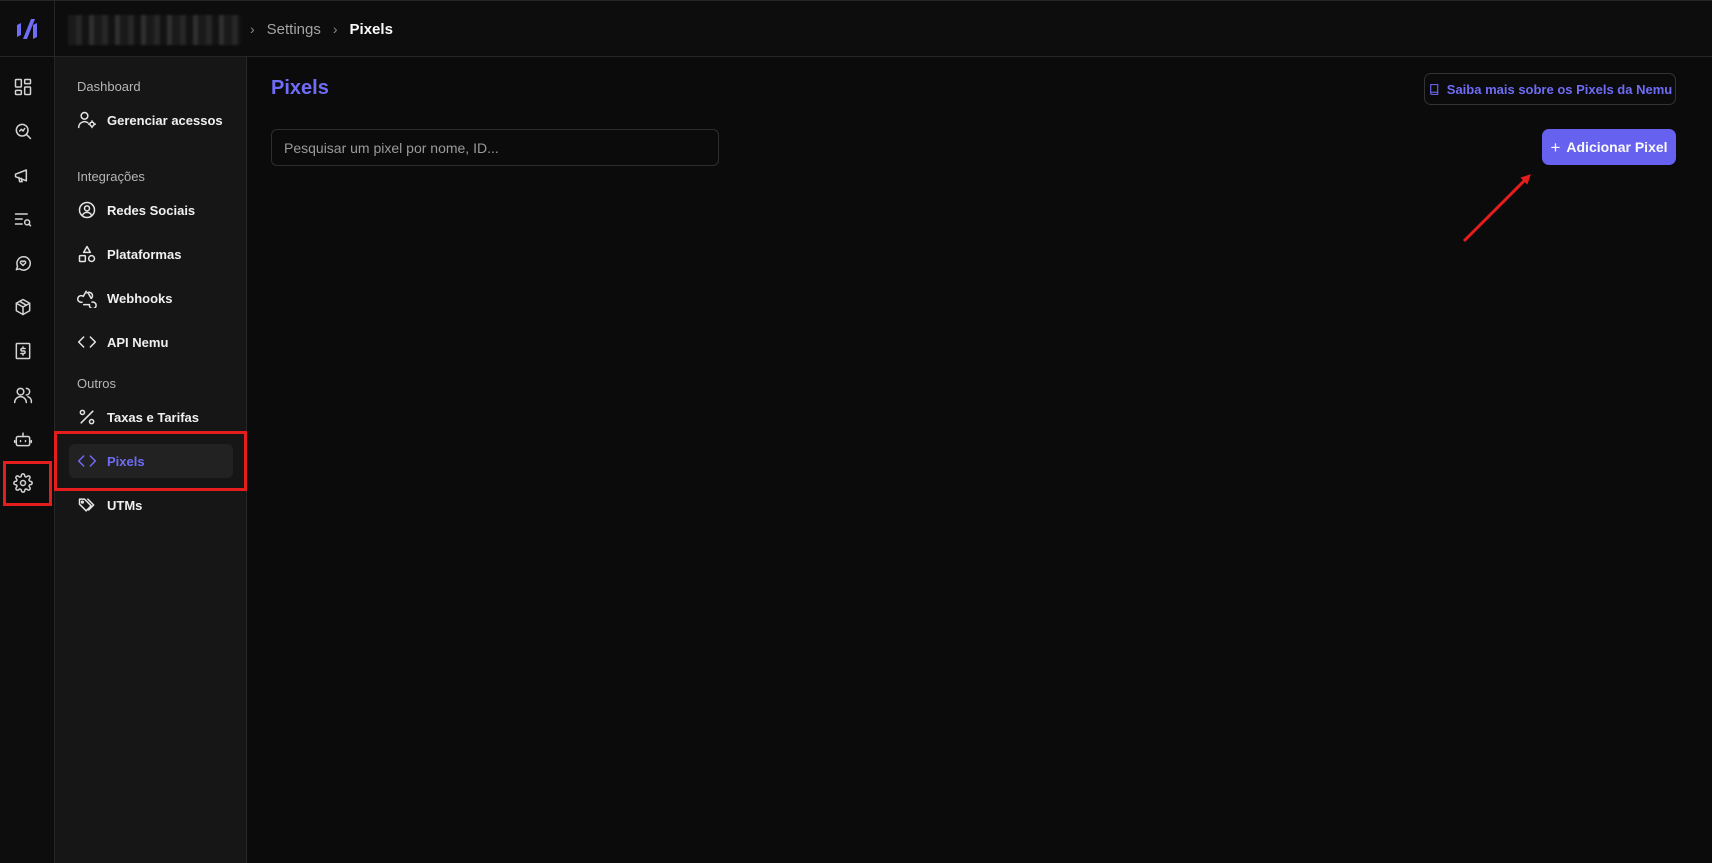  Describe the element at coordinates (151, 505) in the screenshot. I see `sidebar-item-utms: UTMs` at that location.